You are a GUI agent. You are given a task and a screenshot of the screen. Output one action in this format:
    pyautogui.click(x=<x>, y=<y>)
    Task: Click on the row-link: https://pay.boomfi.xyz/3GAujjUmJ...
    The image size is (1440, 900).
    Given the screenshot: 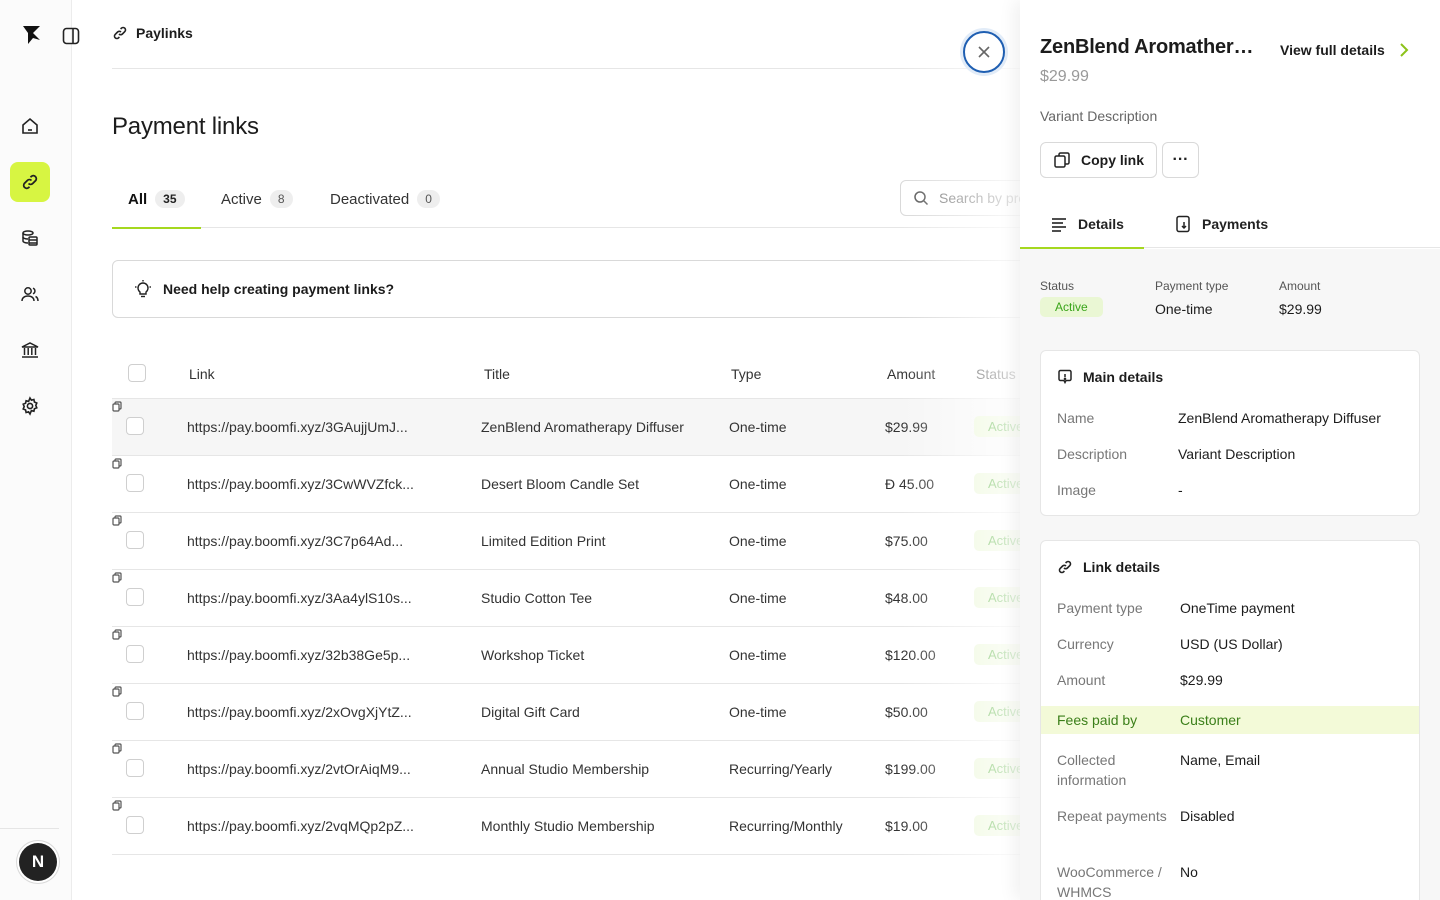 What is the action you would take?
    pyautogui.click(x=297, y=427)
    